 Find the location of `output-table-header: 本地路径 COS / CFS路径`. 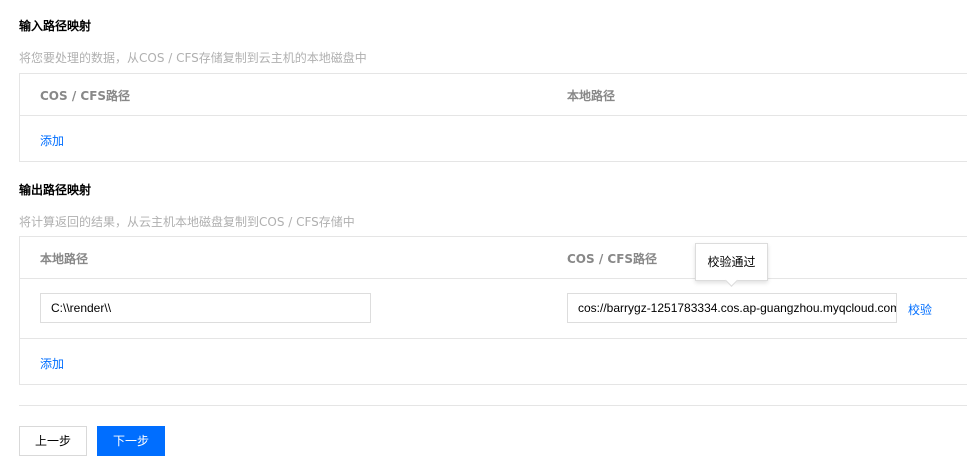

output-table-header: 本地路径 COS / CFS路径 is located at coordinates (493, 258).